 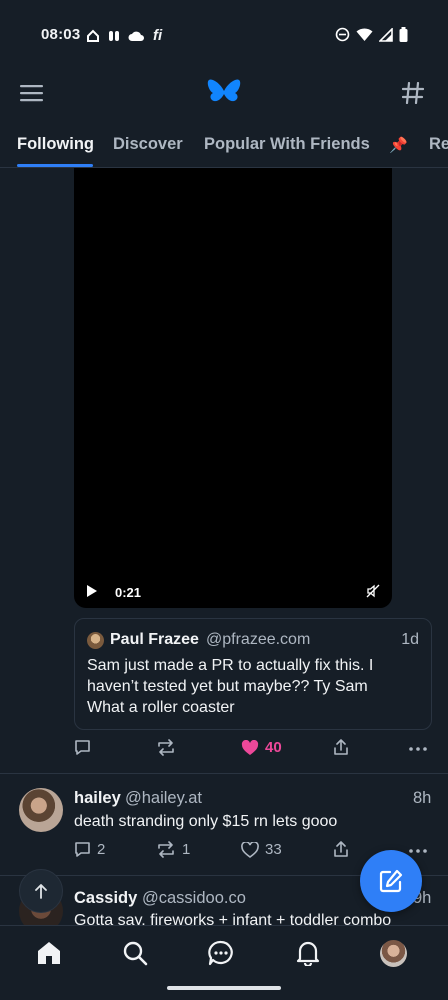 What do you see at coordinates (386, 34) in the screenshot?
I see `signal-icon` at bounding box center [386, 34].